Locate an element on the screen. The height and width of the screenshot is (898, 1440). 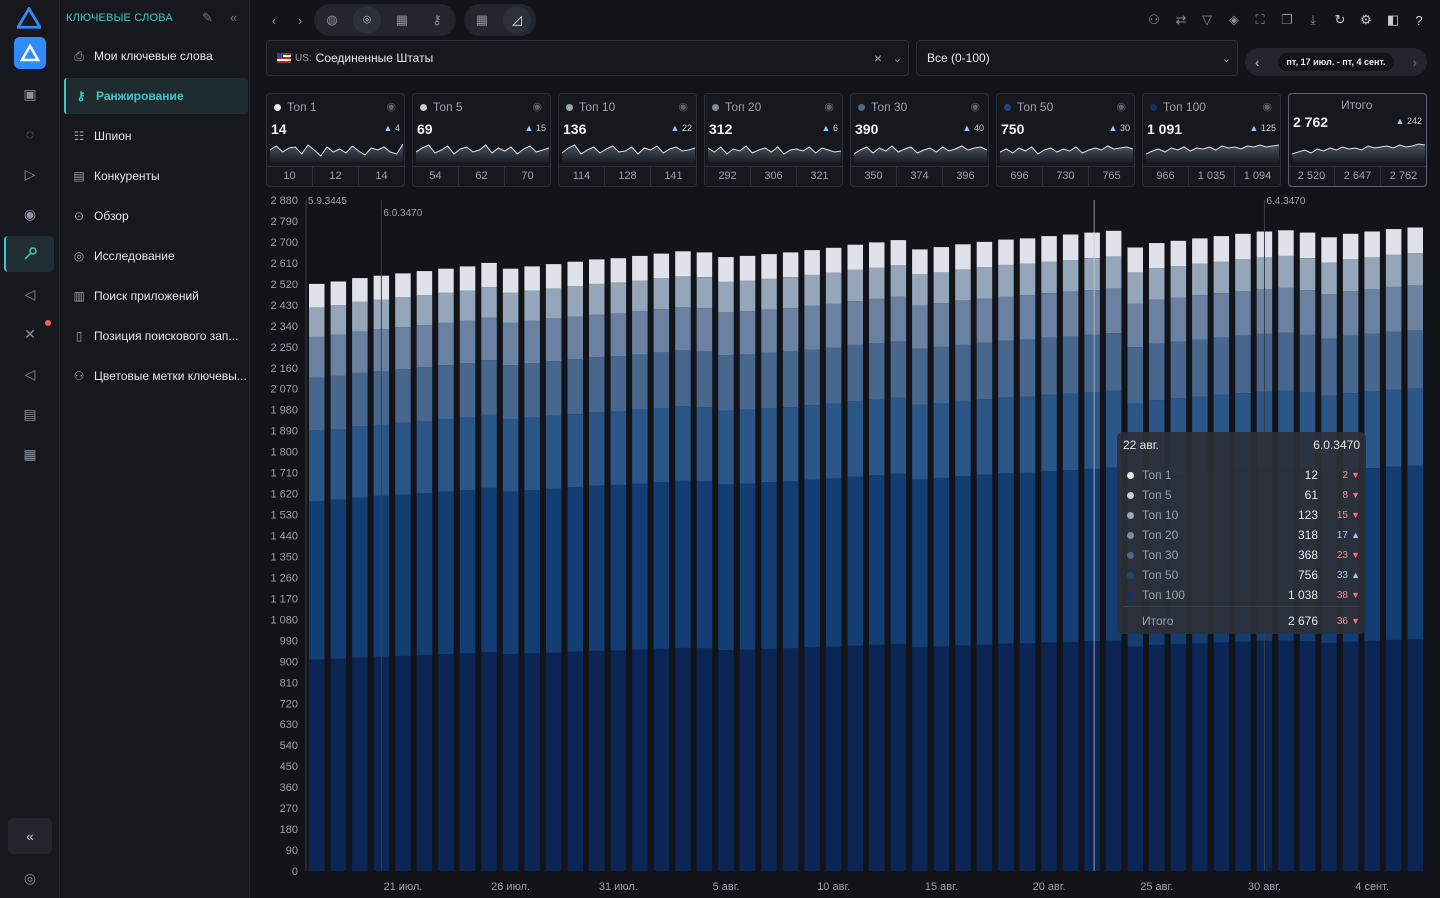
card-tick: 54 is located at coordinates (436, 176).